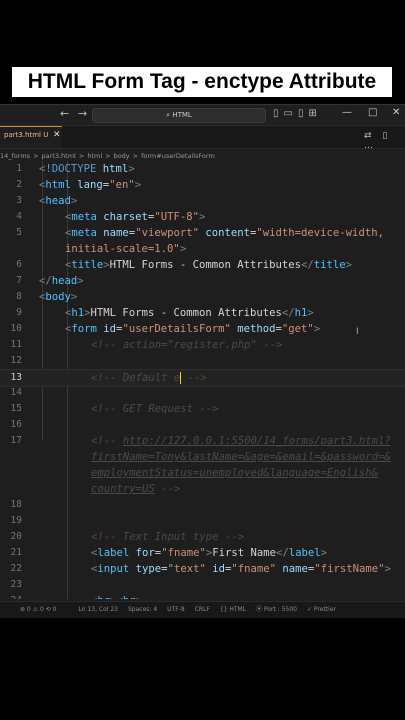 The height and width of the screenshot is (720, 405). Describe the element at coordinates (202, 345) in the screenshot. I see `code-line: 11 <!-- action="register.php" -->` at that location.